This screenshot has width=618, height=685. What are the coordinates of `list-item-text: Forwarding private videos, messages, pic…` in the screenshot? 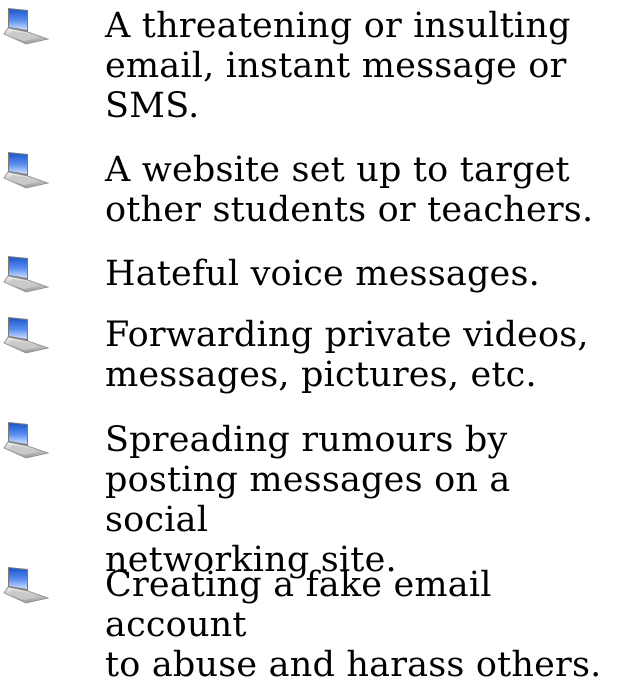 It's located at (347, 355).